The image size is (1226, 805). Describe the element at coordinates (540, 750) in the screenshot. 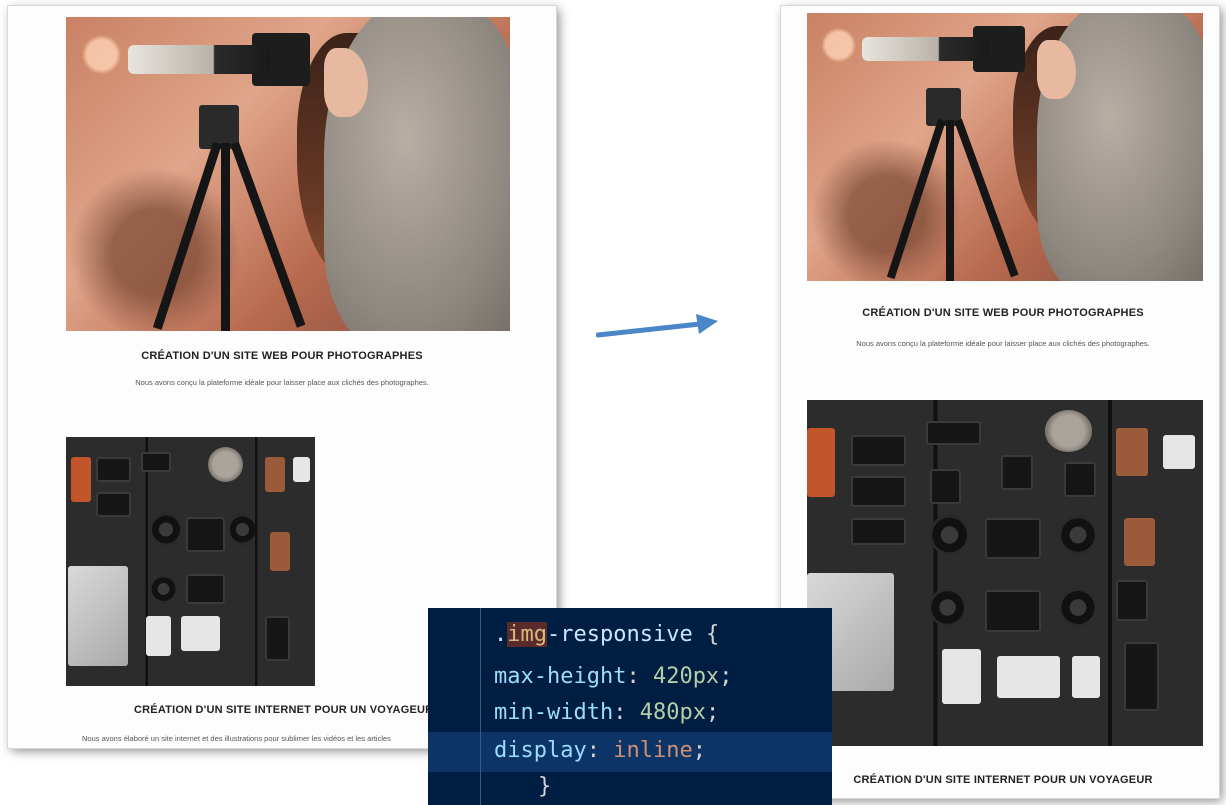

I see `rule-property: display` at that location.